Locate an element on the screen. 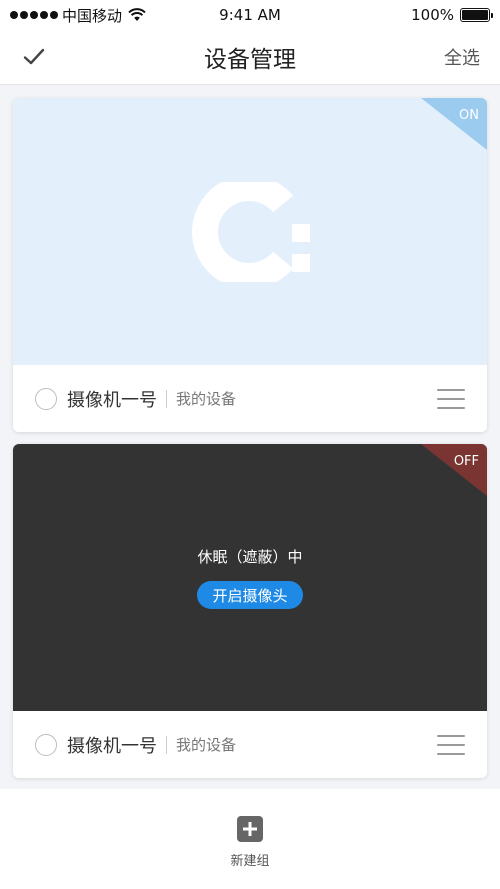  status-corner-badge is located at coordinates (454, 124).